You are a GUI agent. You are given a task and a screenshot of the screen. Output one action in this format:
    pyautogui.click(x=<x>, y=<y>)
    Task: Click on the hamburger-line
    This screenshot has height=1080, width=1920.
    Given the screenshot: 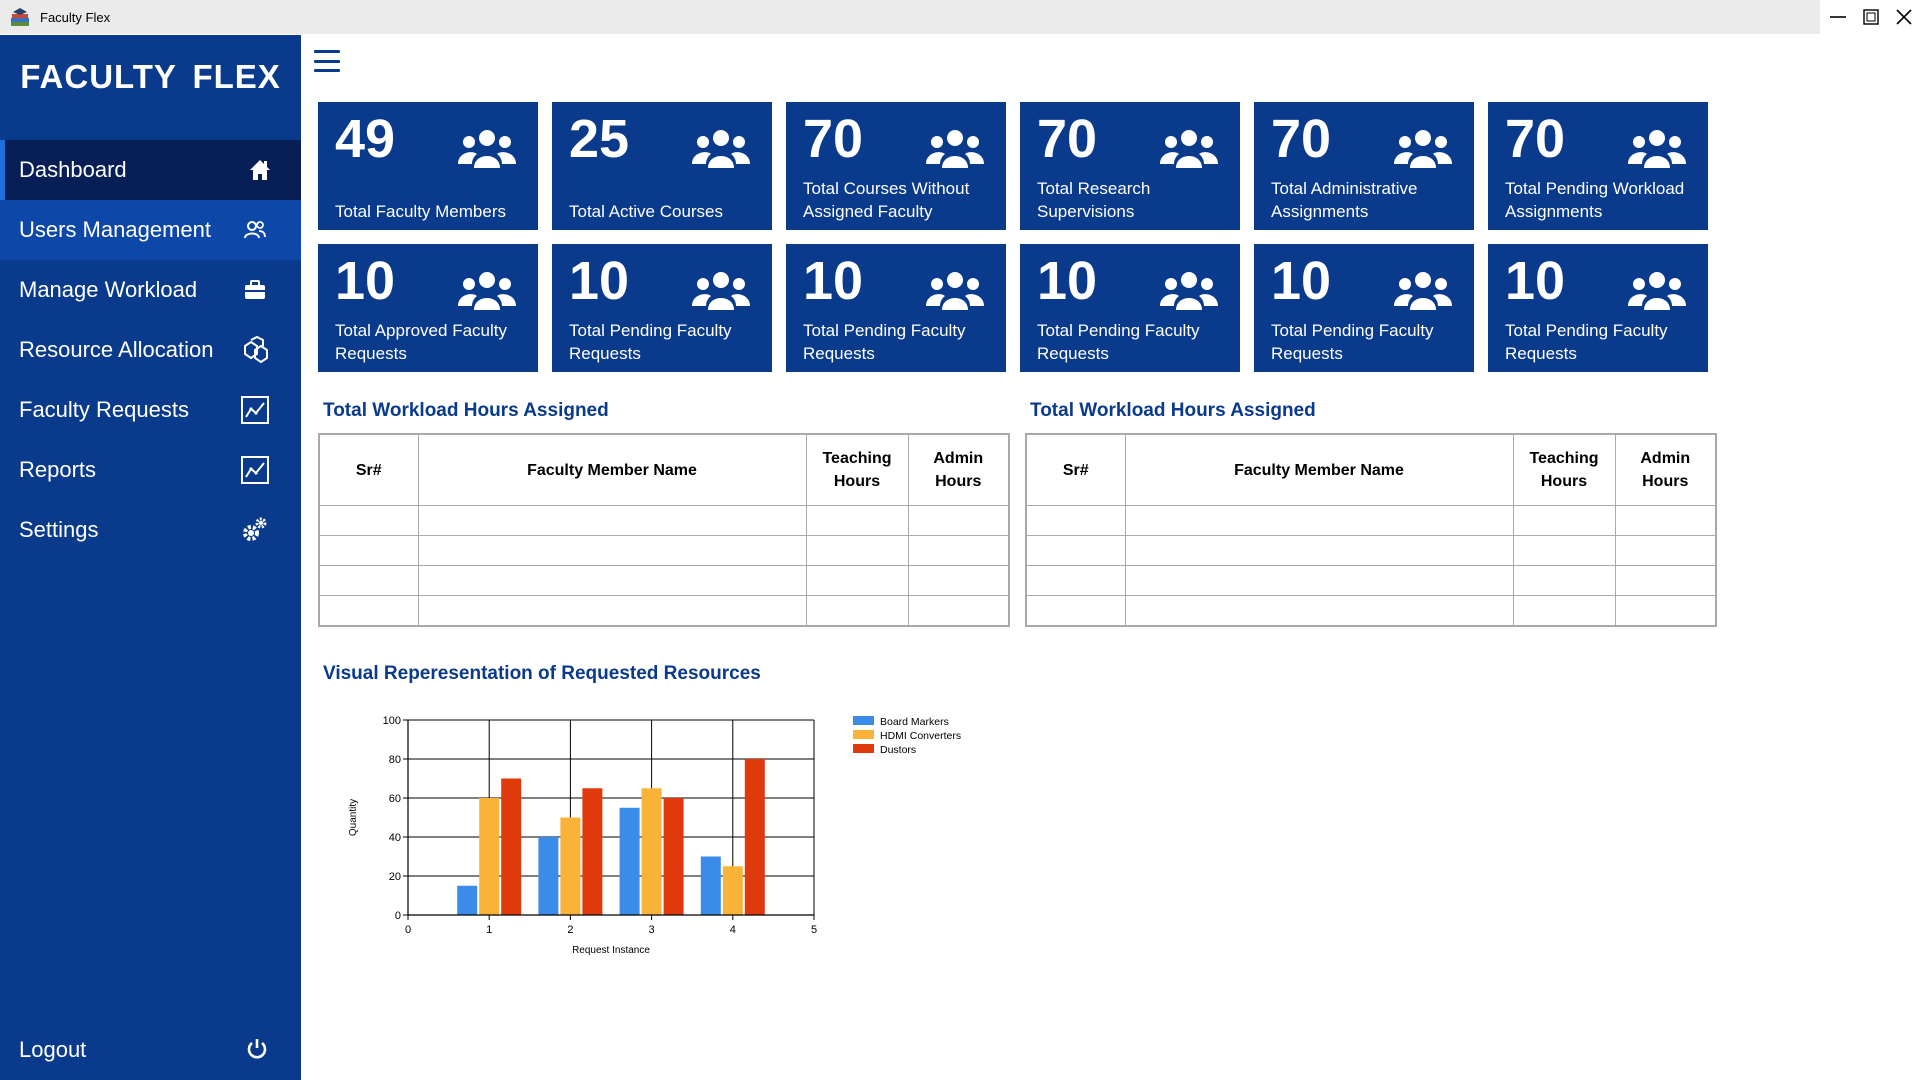 What is the action you would take?
    pyautogui.click(x=327, y=61)
    